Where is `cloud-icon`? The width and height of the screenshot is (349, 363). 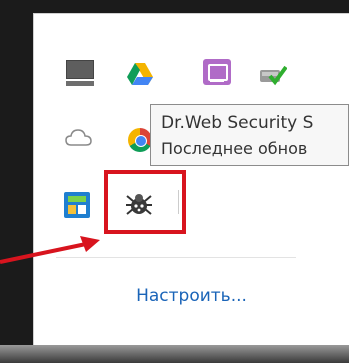
cloud-icon is located at coordinates (78, 140).